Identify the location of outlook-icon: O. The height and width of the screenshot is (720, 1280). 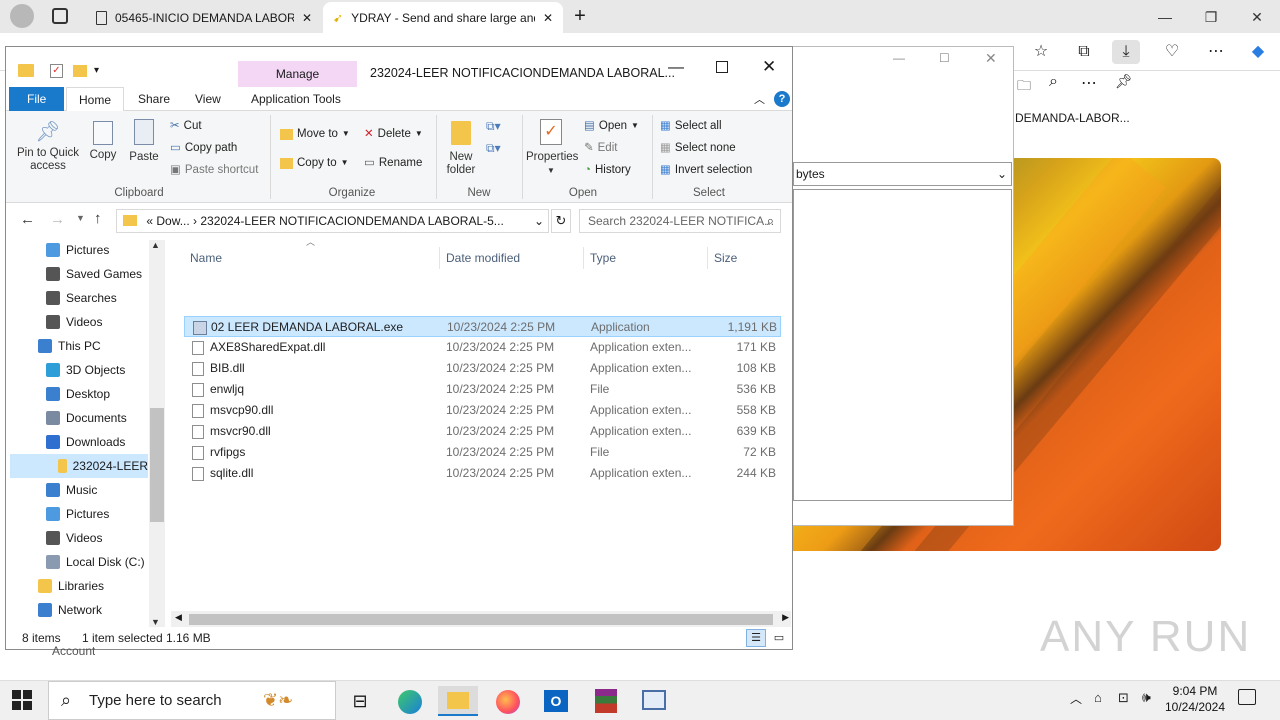
(556, 701).